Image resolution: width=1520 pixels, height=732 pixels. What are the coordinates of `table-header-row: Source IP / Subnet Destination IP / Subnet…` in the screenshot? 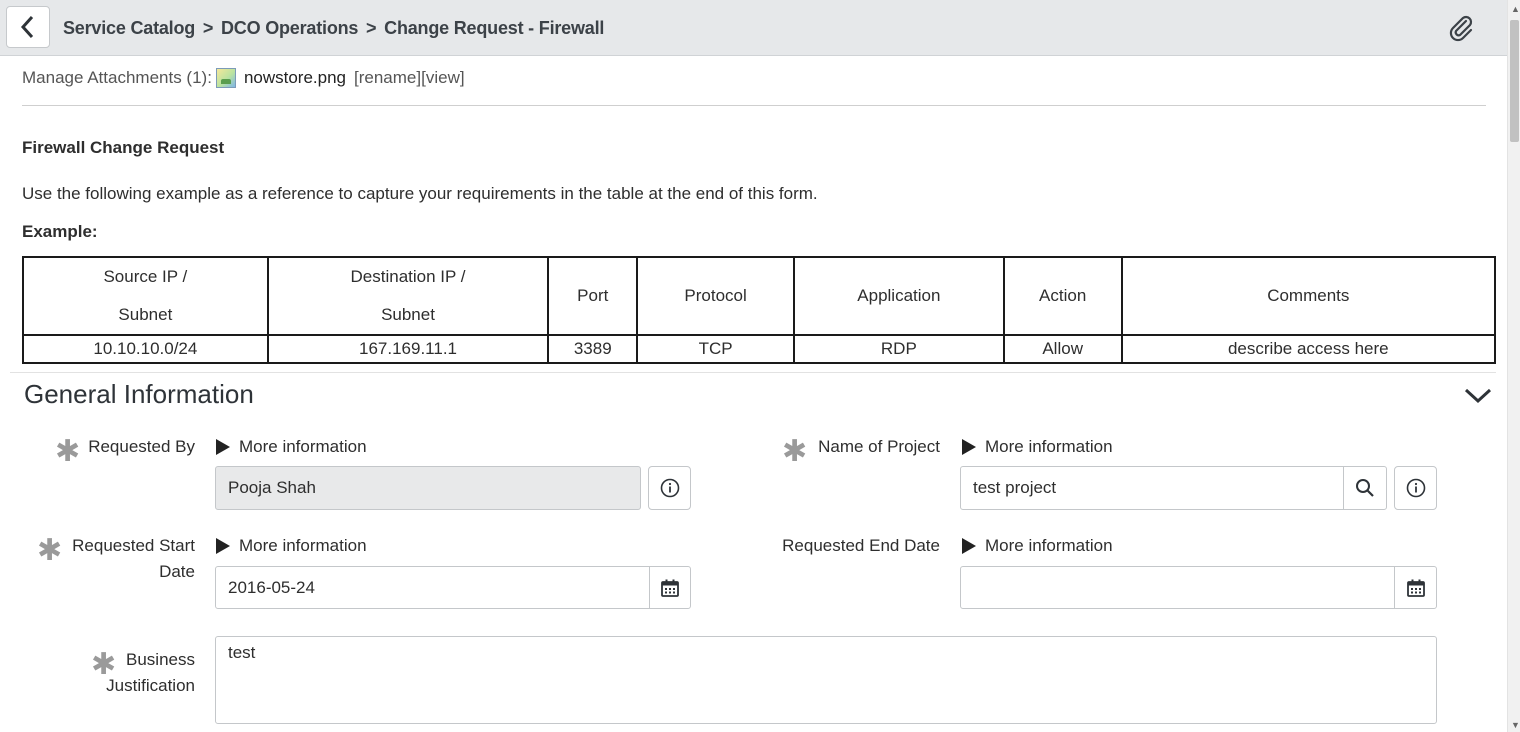 It's located at (759, 296).